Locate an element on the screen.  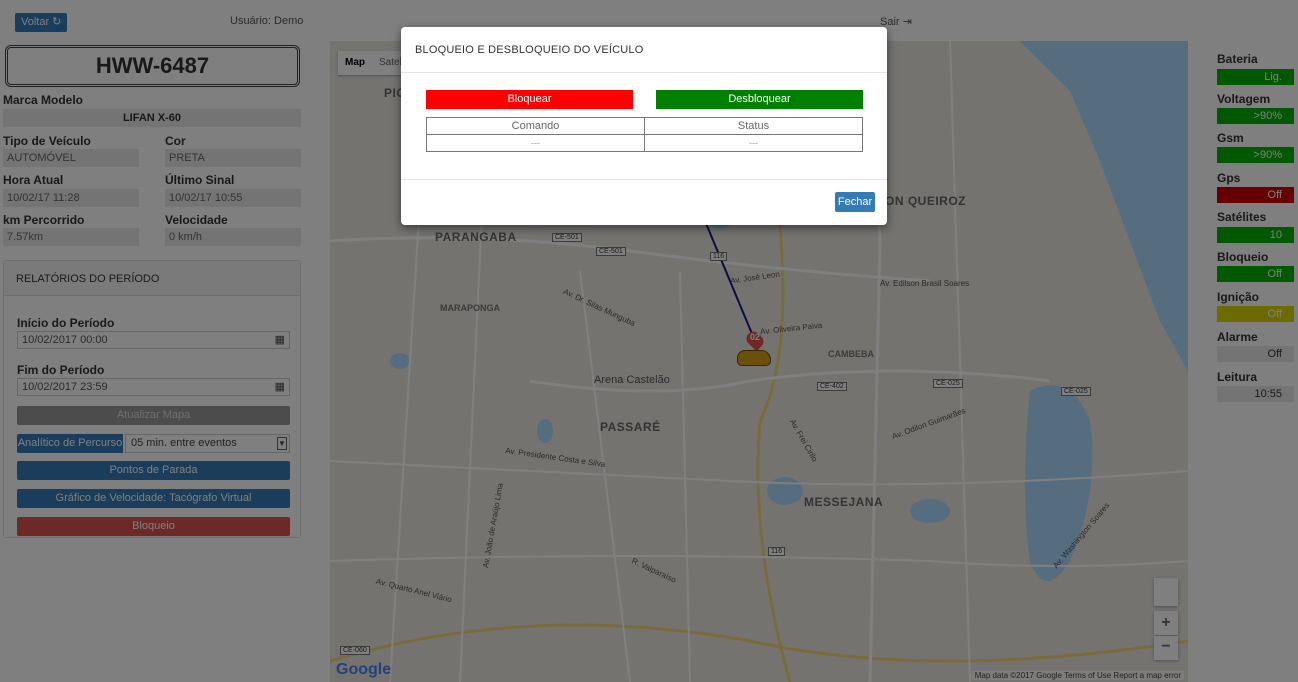
column-header-command: Comando is located at coordinates (535, 126).